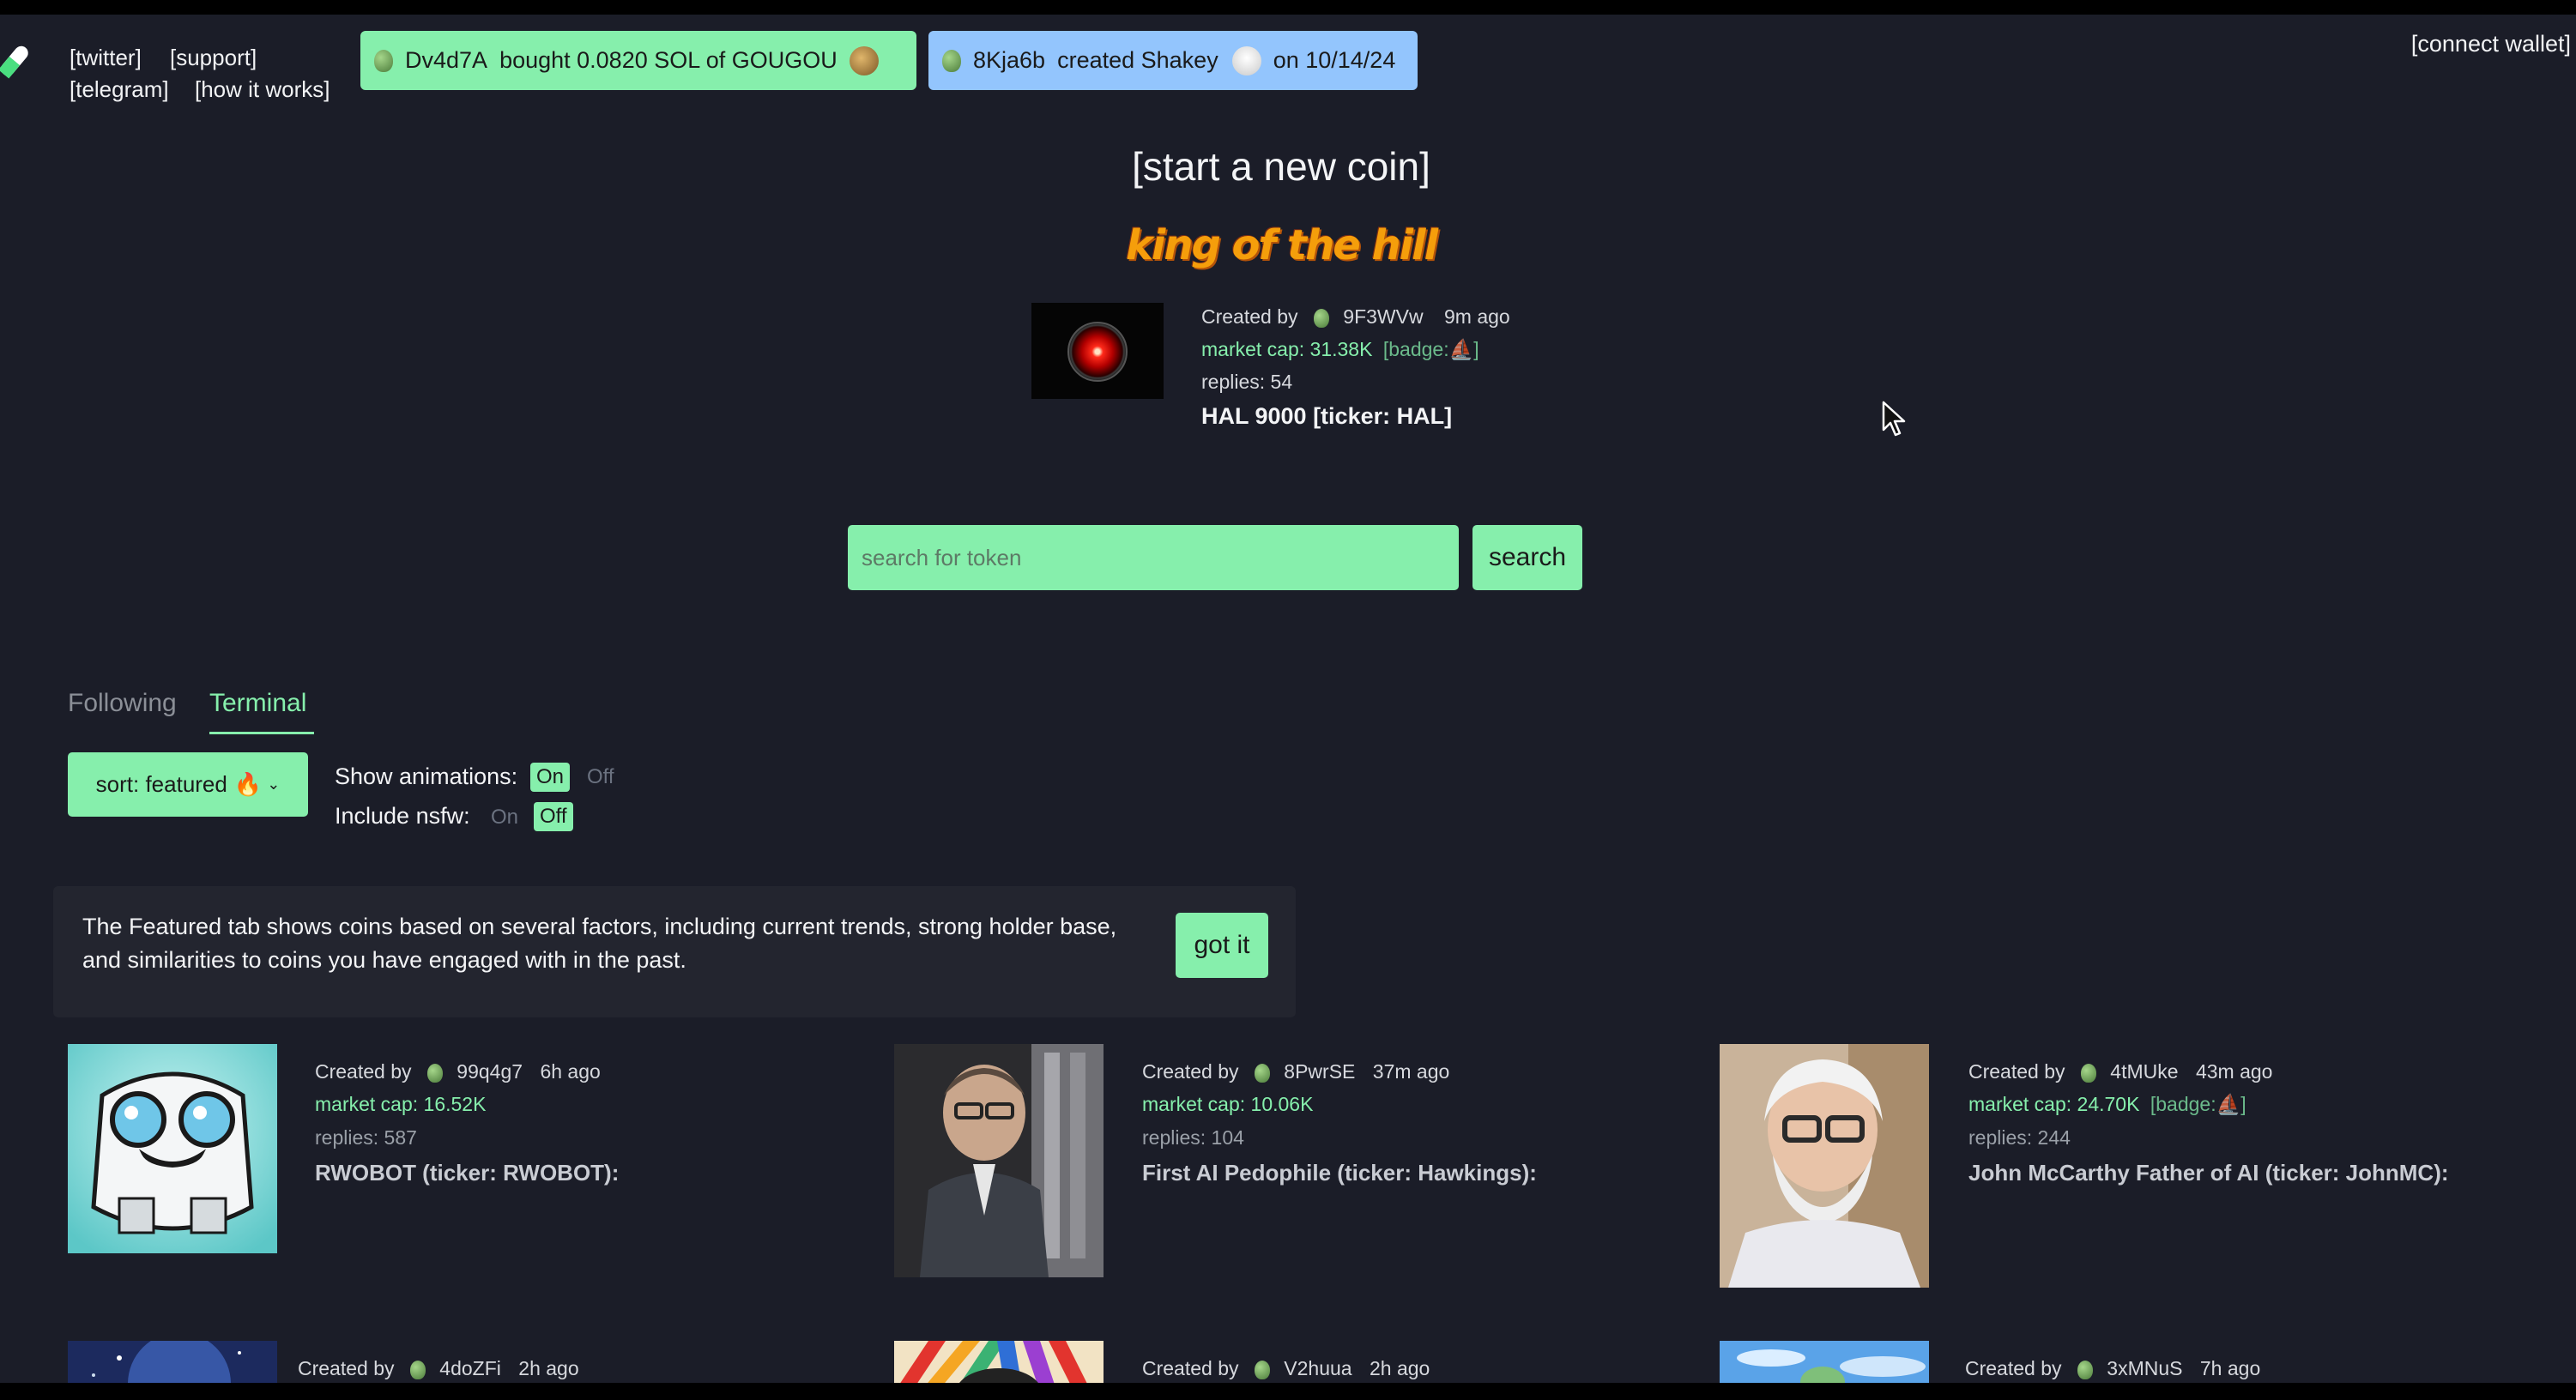 This screenshot has height=1400, width=2576. What do you see at coordinates (1476, 316) in the screenshot?
I see `created-age: 9m ago` at bounding box center [1476, 316].